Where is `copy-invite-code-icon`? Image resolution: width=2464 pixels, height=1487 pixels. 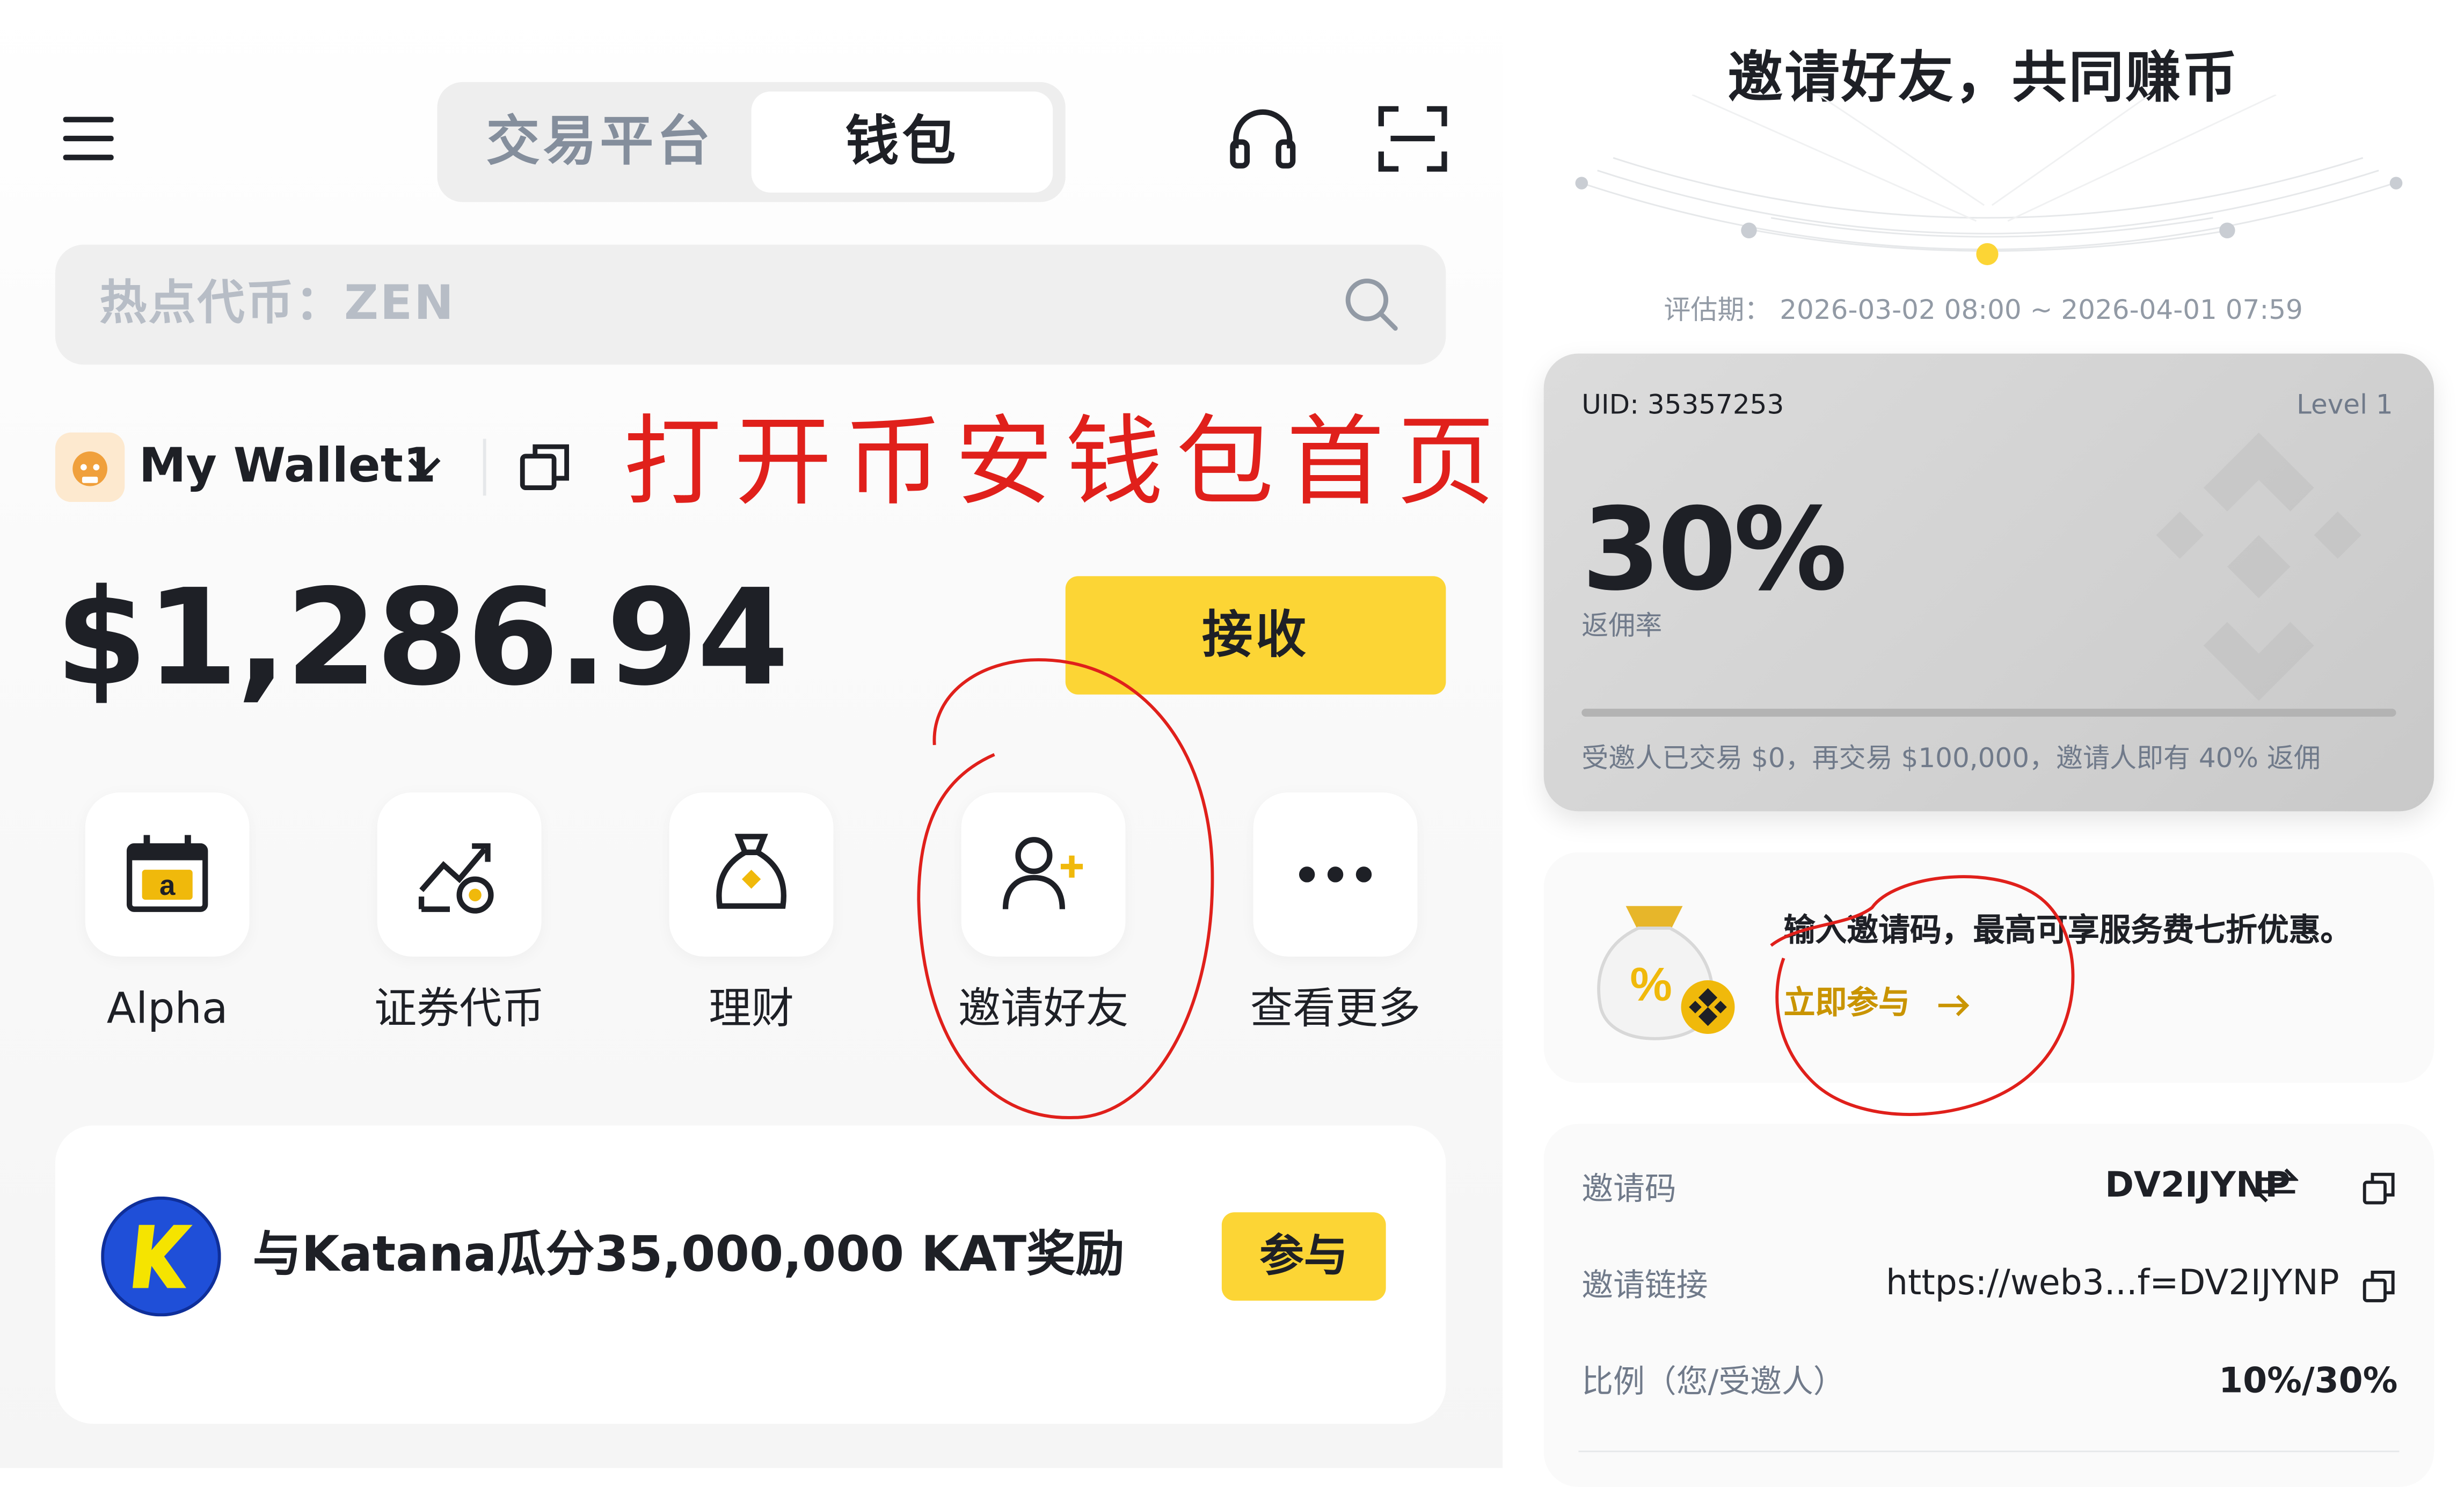 copy-invite-code-icon is located at coordinates (2378, 1188).